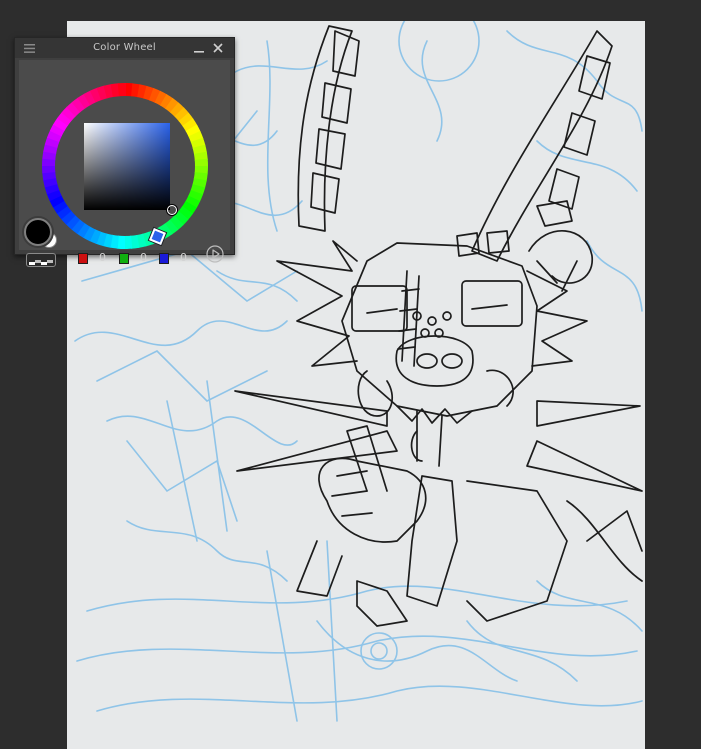  Describe the element at coordinates (218, 48) in the screenshot. I see `close-icon` at that location.